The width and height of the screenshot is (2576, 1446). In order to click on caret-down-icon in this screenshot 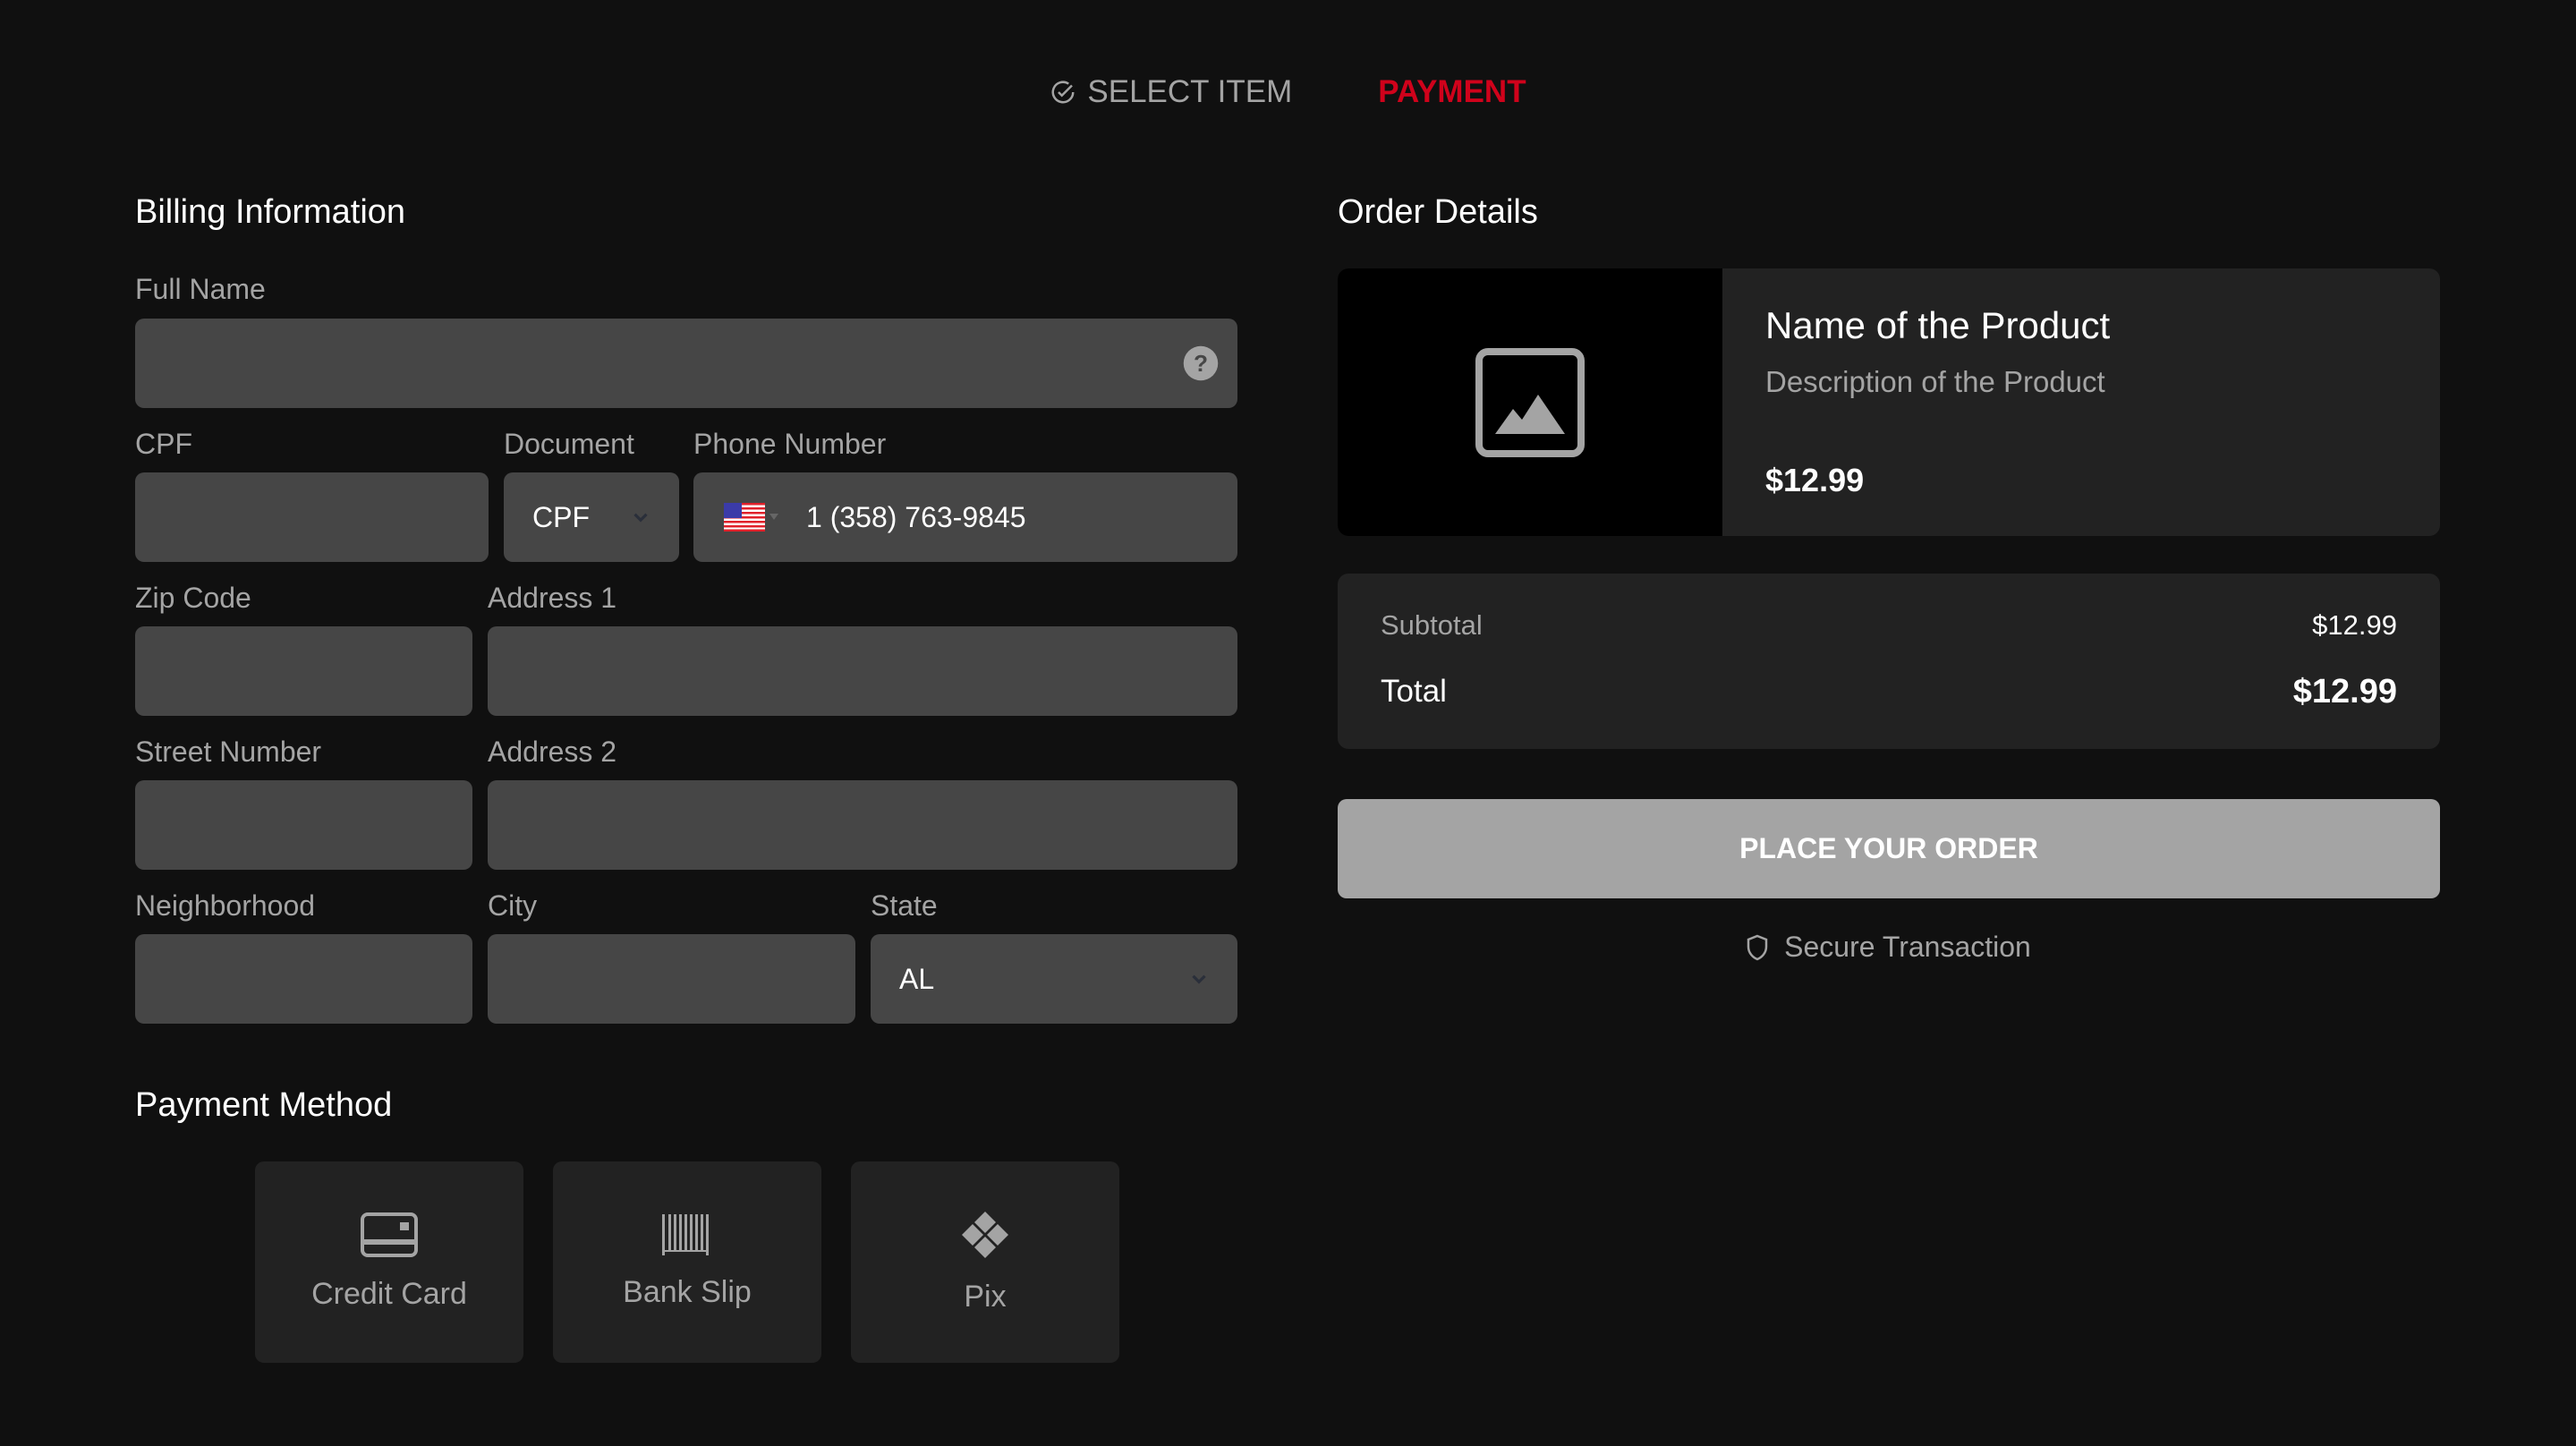, I will do `click(774, 518)`.